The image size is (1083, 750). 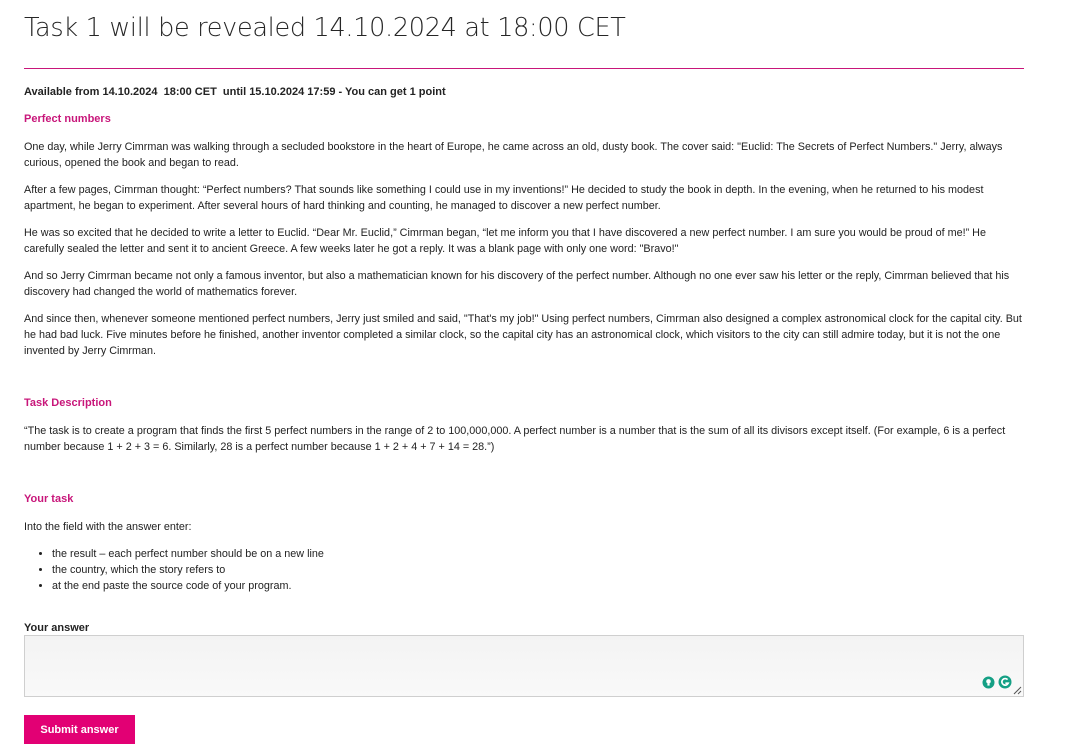 What do you see at coordinates (1005, 682) in the screenshot?
I see `grammarly-icon` at bounding box center [1005, 682].